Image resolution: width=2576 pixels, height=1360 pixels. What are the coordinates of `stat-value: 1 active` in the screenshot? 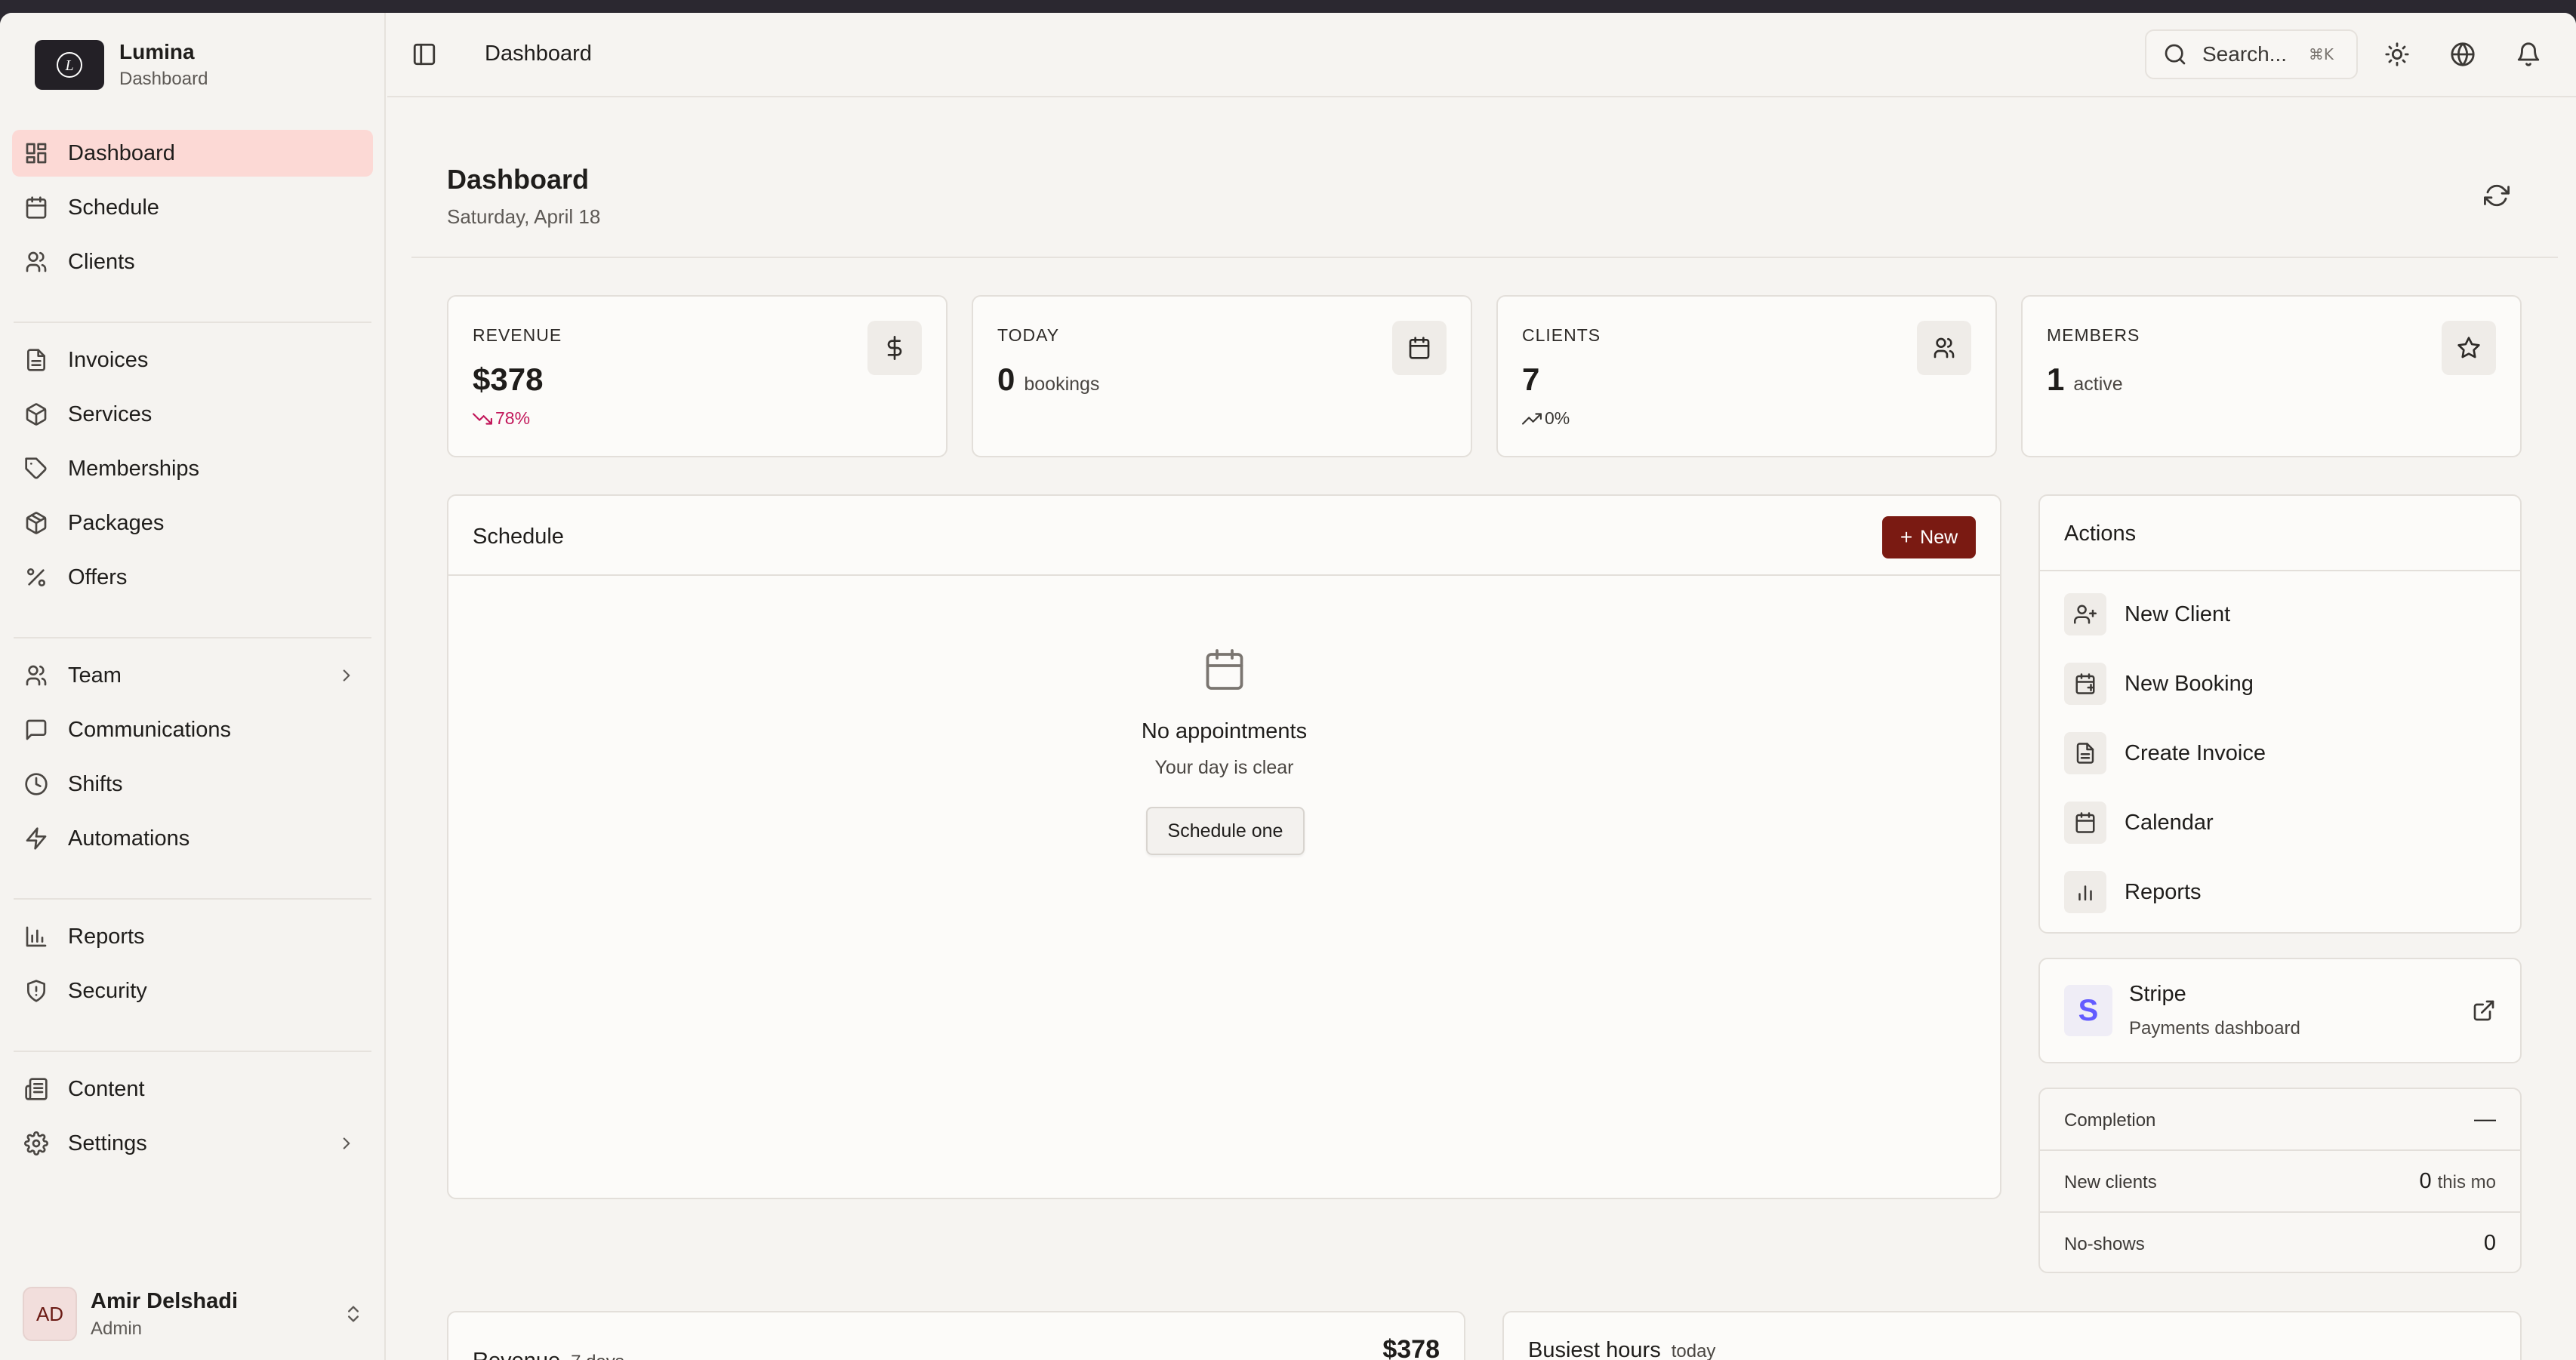 It's located at (2085, 379).